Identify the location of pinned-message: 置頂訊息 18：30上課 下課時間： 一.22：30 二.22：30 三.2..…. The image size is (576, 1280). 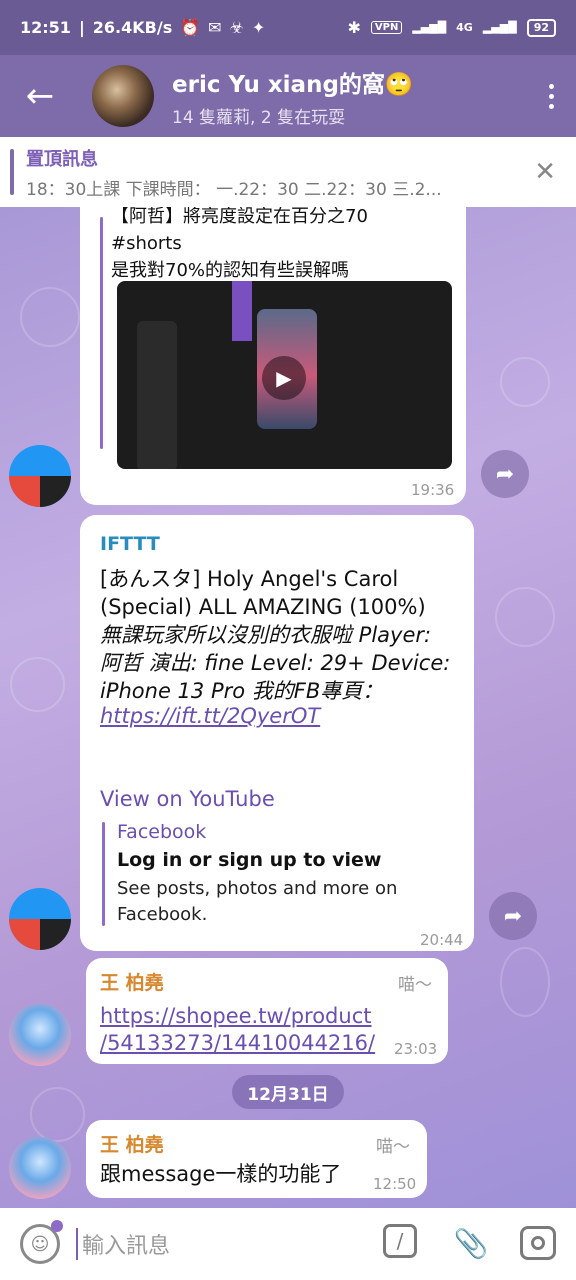
(288, 172).